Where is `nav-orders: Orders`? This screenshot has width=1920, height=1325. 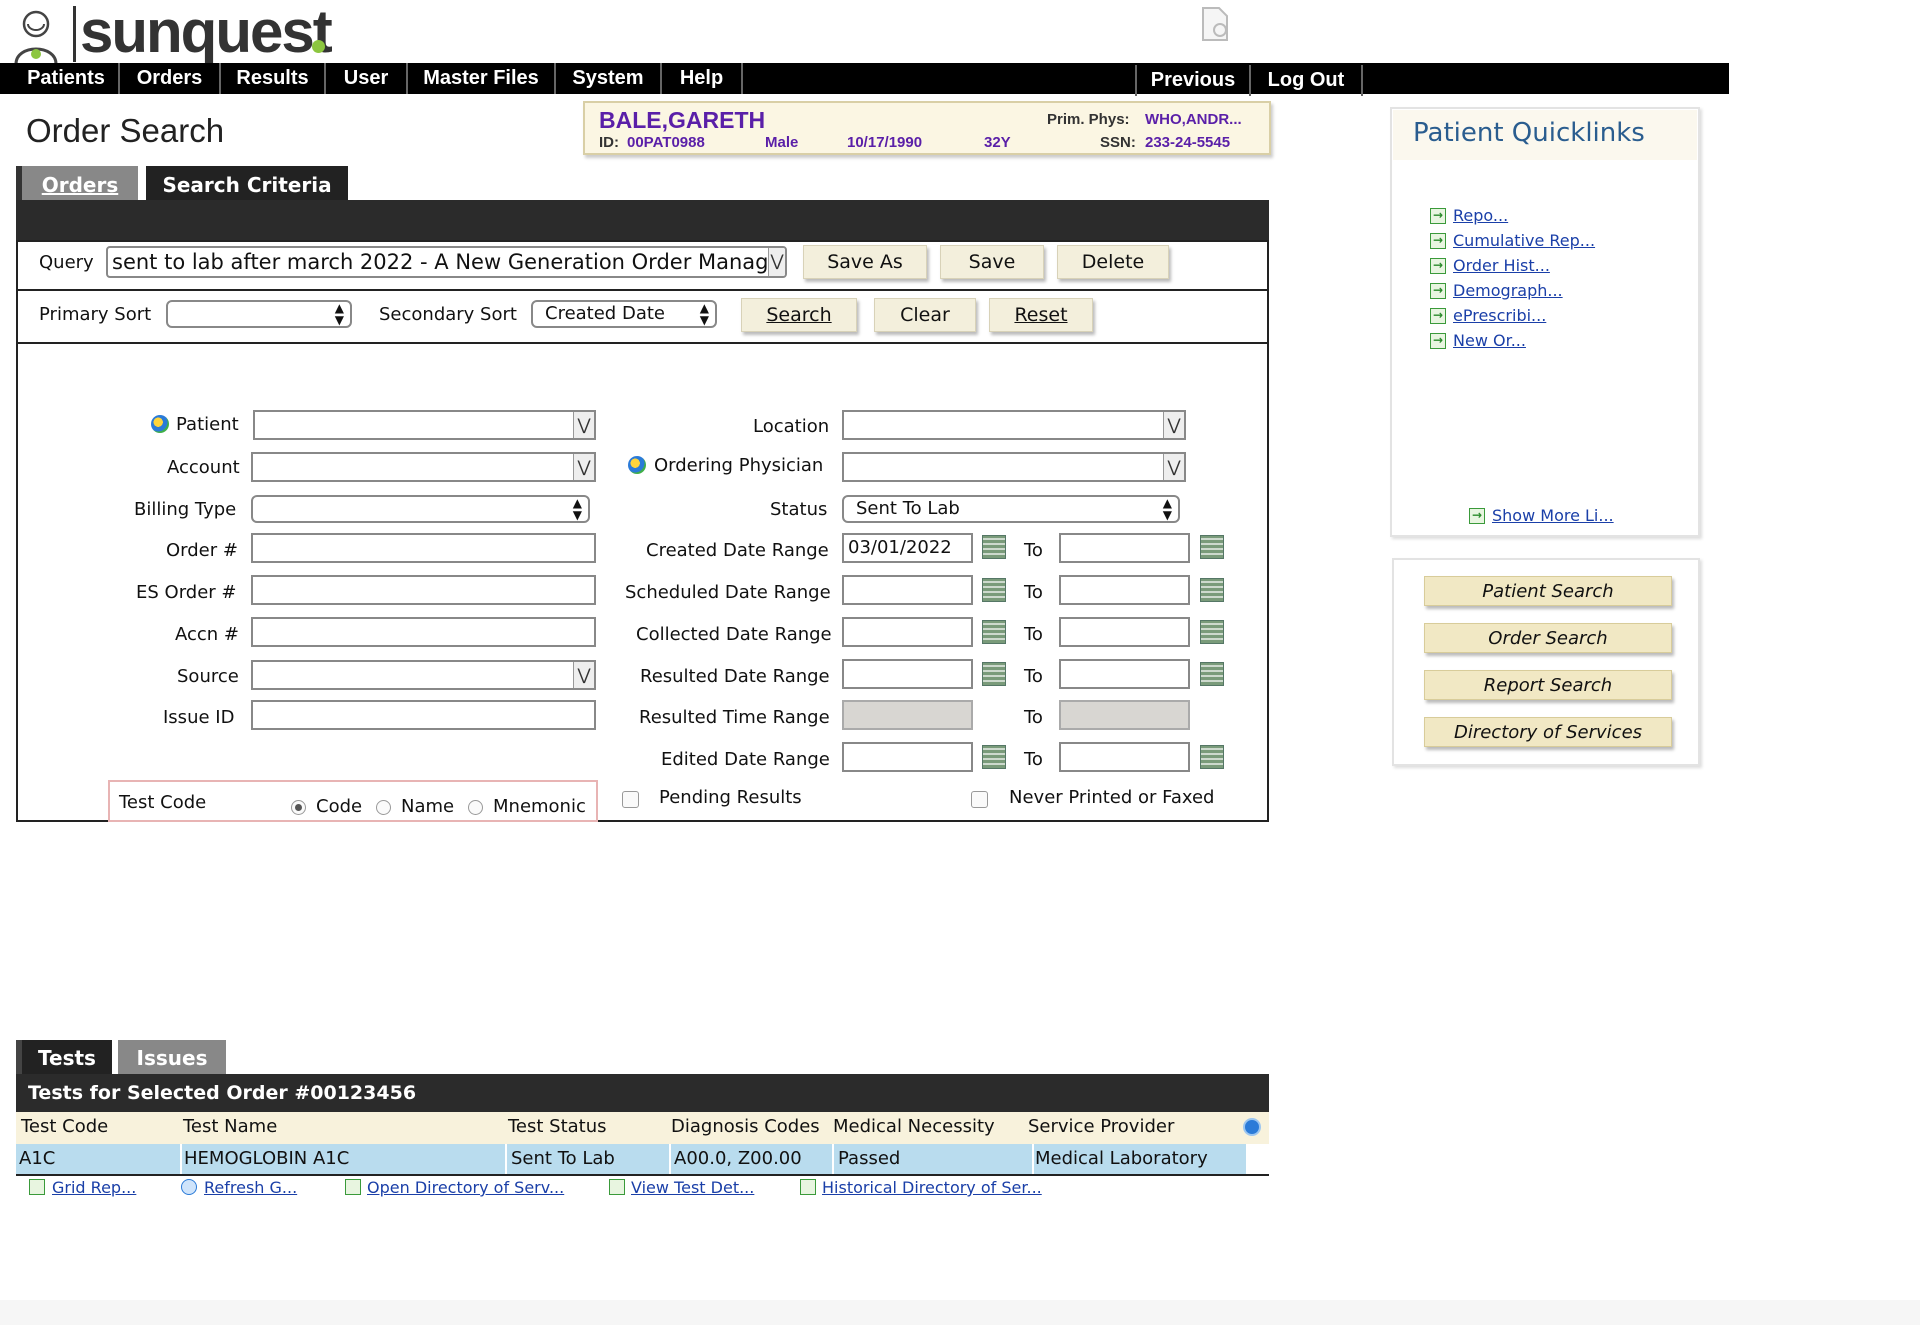 nav-orders: Orders is located at coordinates (170, 78).